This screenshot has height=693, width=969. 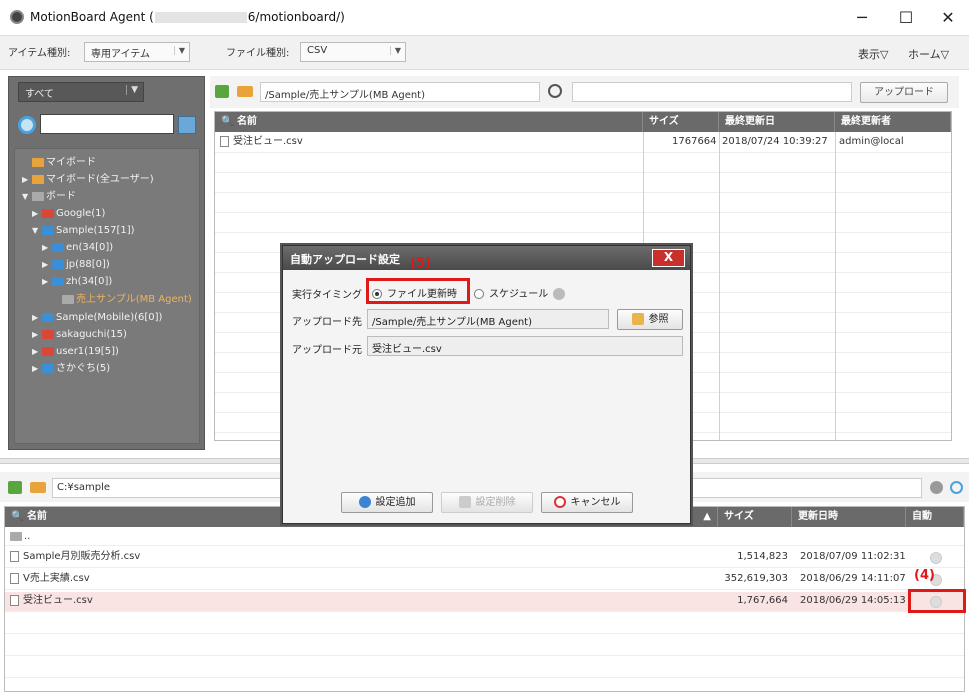 I want to click on folder-browse-icon, so click(x=637, y=319).